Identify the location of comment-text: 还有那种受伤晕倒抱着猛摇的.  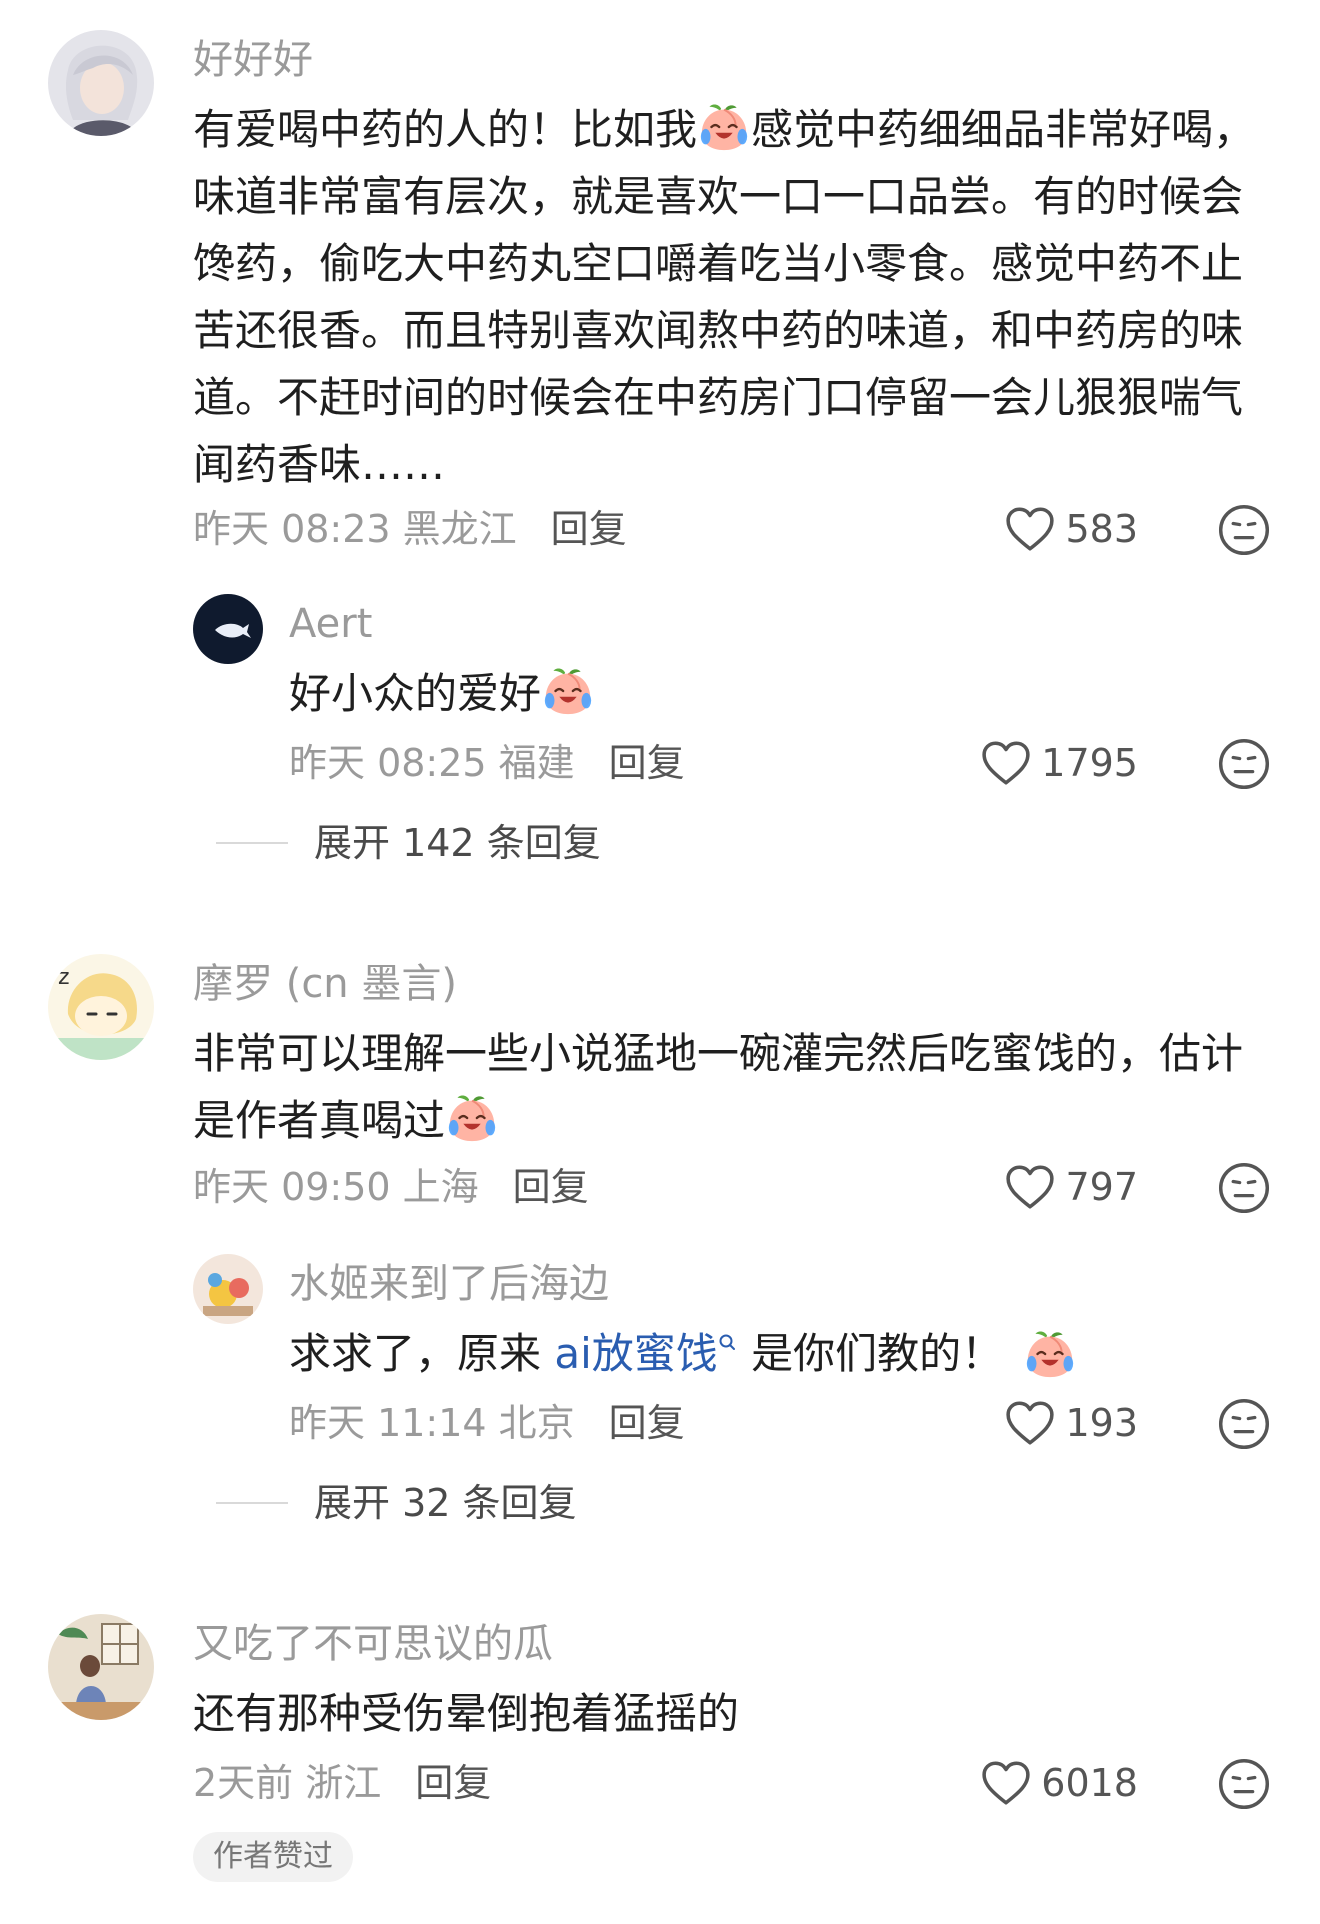
(466, 1713).